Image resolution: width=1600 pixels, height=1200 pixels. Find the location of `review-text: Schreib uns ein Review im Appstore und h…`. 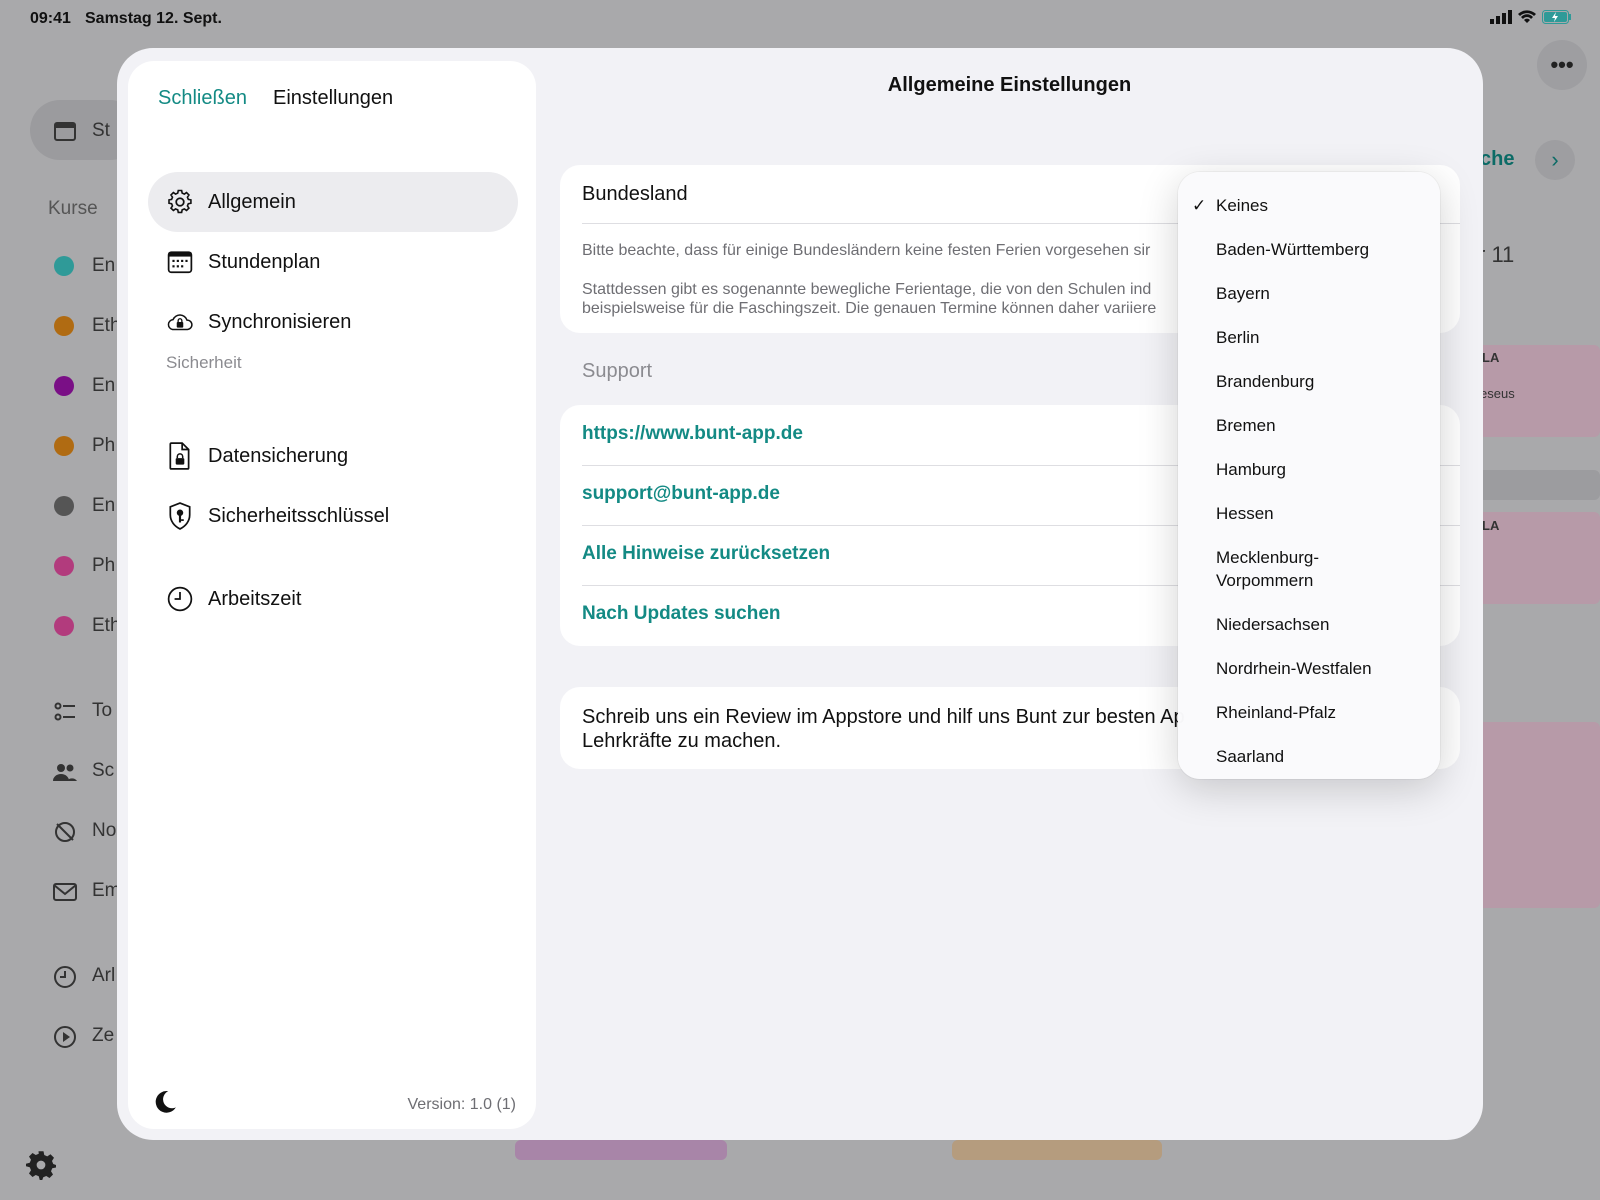

review-text: Schreib uns ein Review im Appstore und h… is located at coordinates (883, 729).